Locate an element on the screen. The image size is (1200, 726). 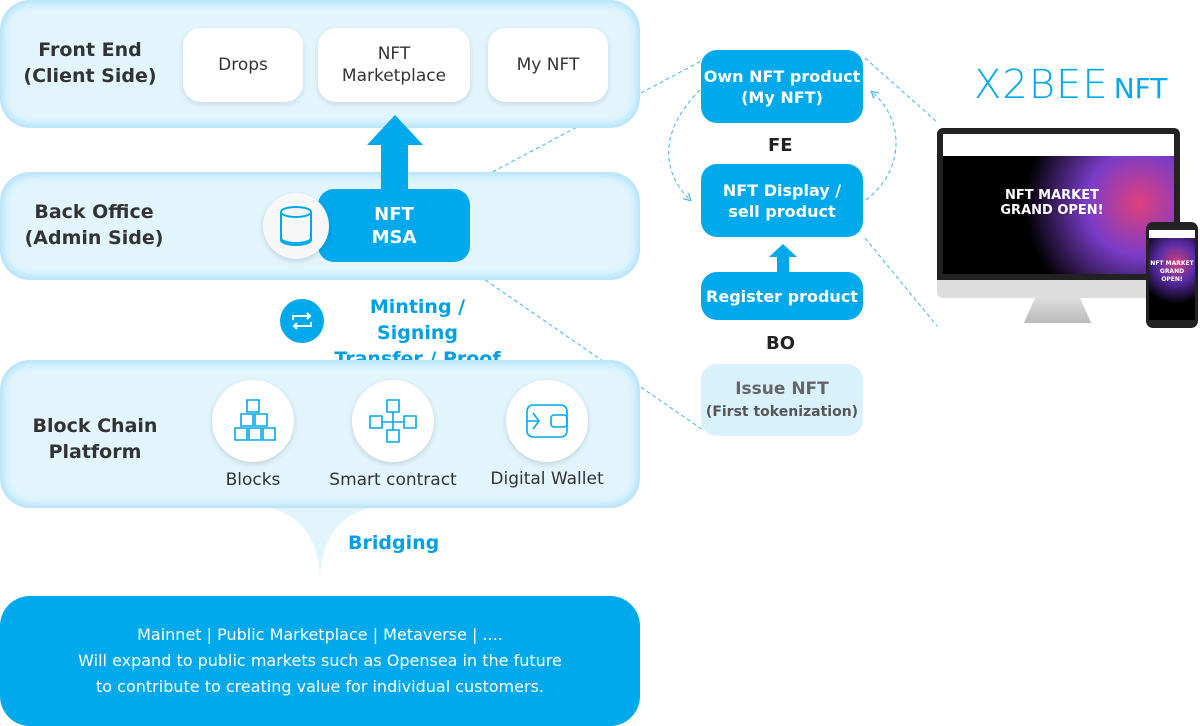
monitor-mockup: NFT MARKET GRAND OPEN! is located at coordinates (1058, 213).